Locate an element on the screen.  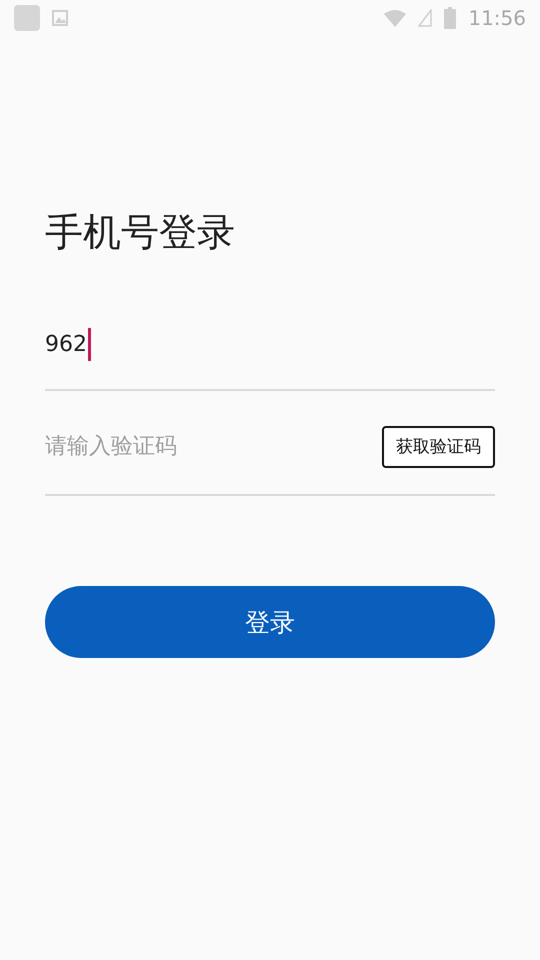
login-button: 登录 is located at coordinates (270, 622).